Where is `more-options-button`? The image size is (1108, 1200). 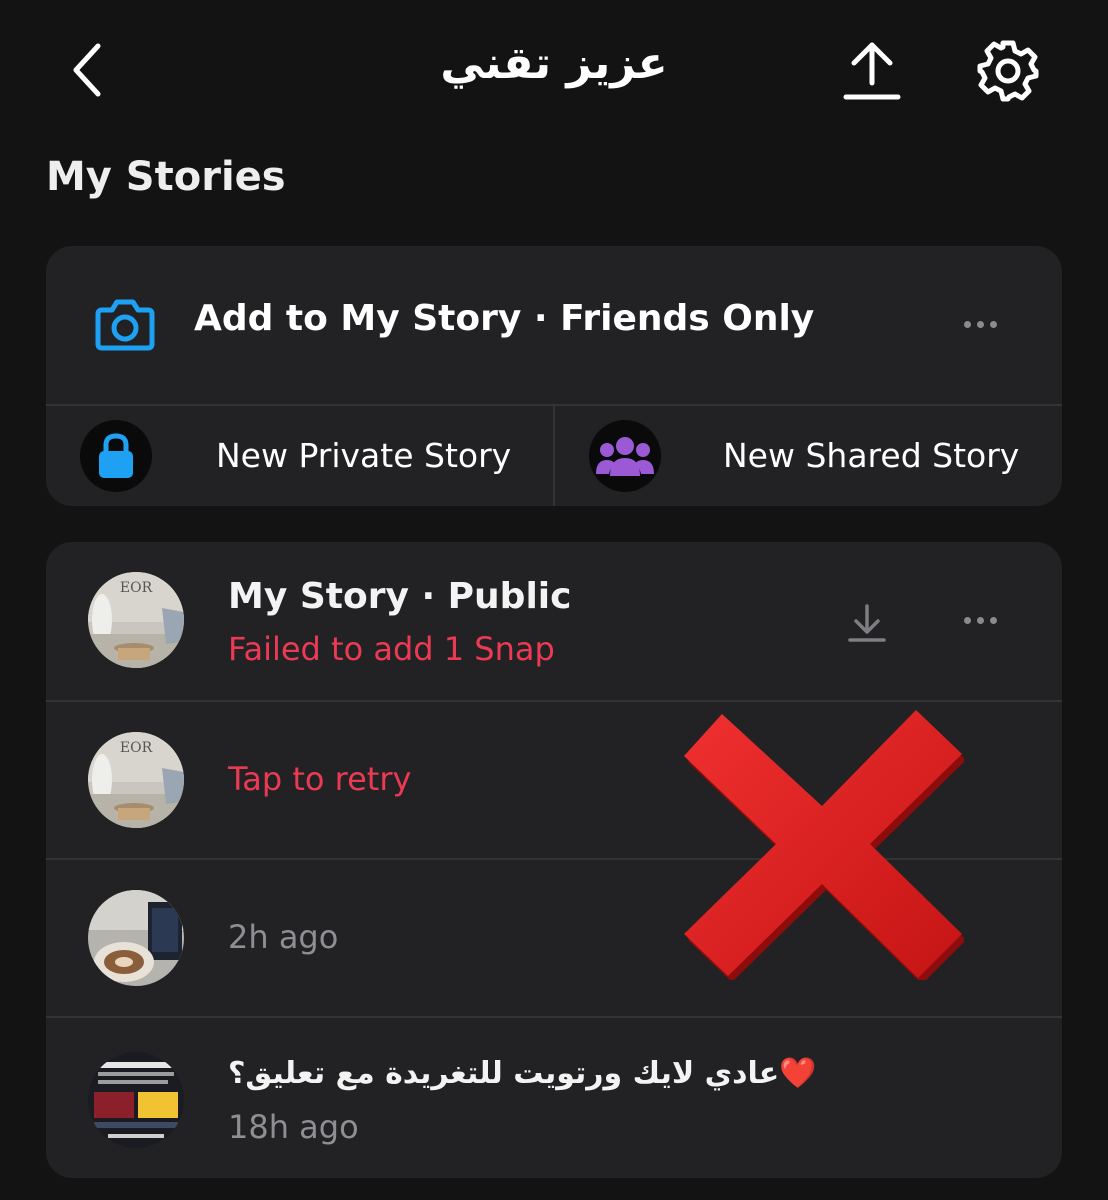 more-options-button is located at coordinates (980, 324).